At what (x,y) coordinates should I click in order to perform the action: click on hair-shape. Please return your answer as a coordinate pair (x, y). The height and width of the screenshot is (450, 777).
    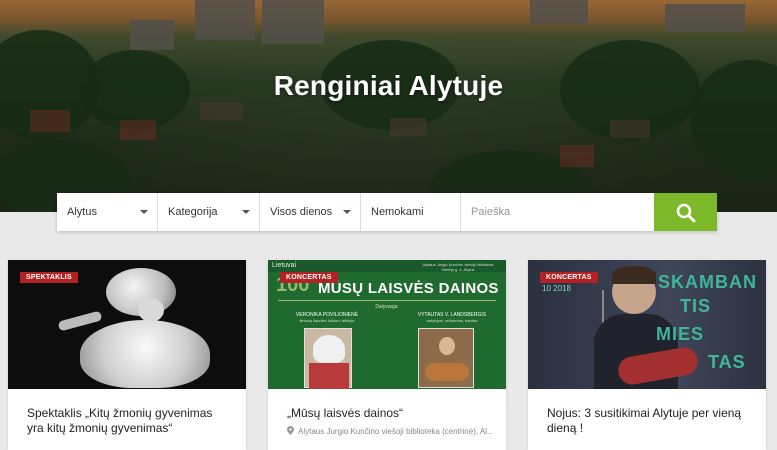
    Looking at the image, I should click on (634, 275).